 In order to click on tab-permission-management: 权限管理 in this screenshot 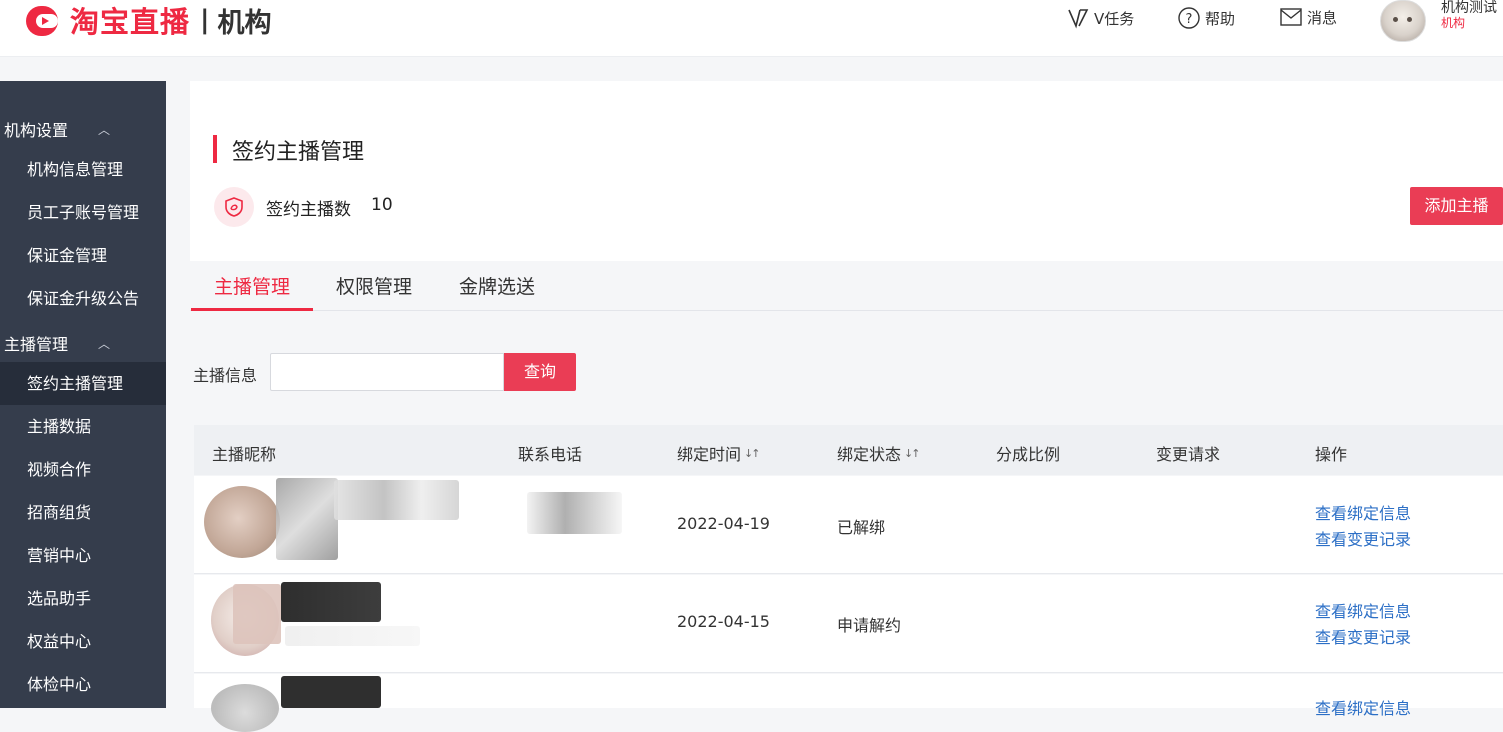, I will do `click(374, 285)`.